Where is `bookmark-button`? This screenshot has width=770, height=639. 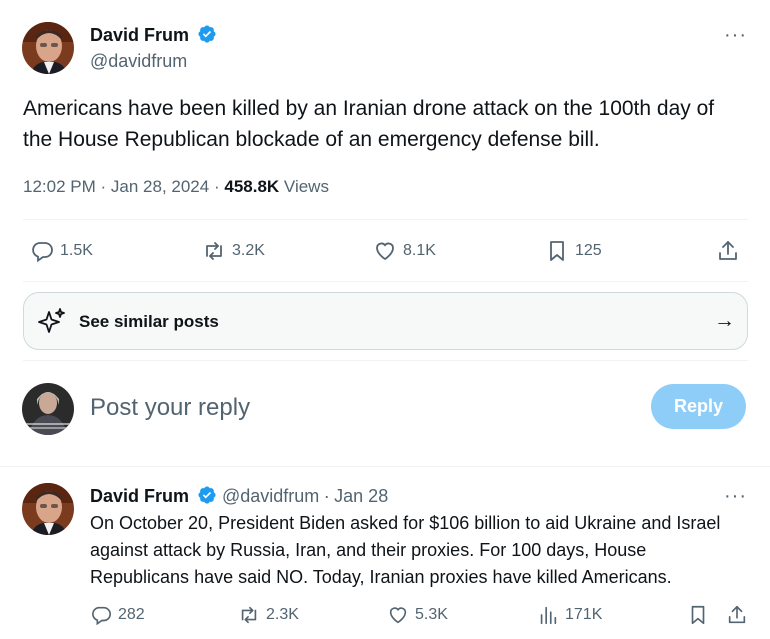 bookmark-button is located at coordinates (701, 615).